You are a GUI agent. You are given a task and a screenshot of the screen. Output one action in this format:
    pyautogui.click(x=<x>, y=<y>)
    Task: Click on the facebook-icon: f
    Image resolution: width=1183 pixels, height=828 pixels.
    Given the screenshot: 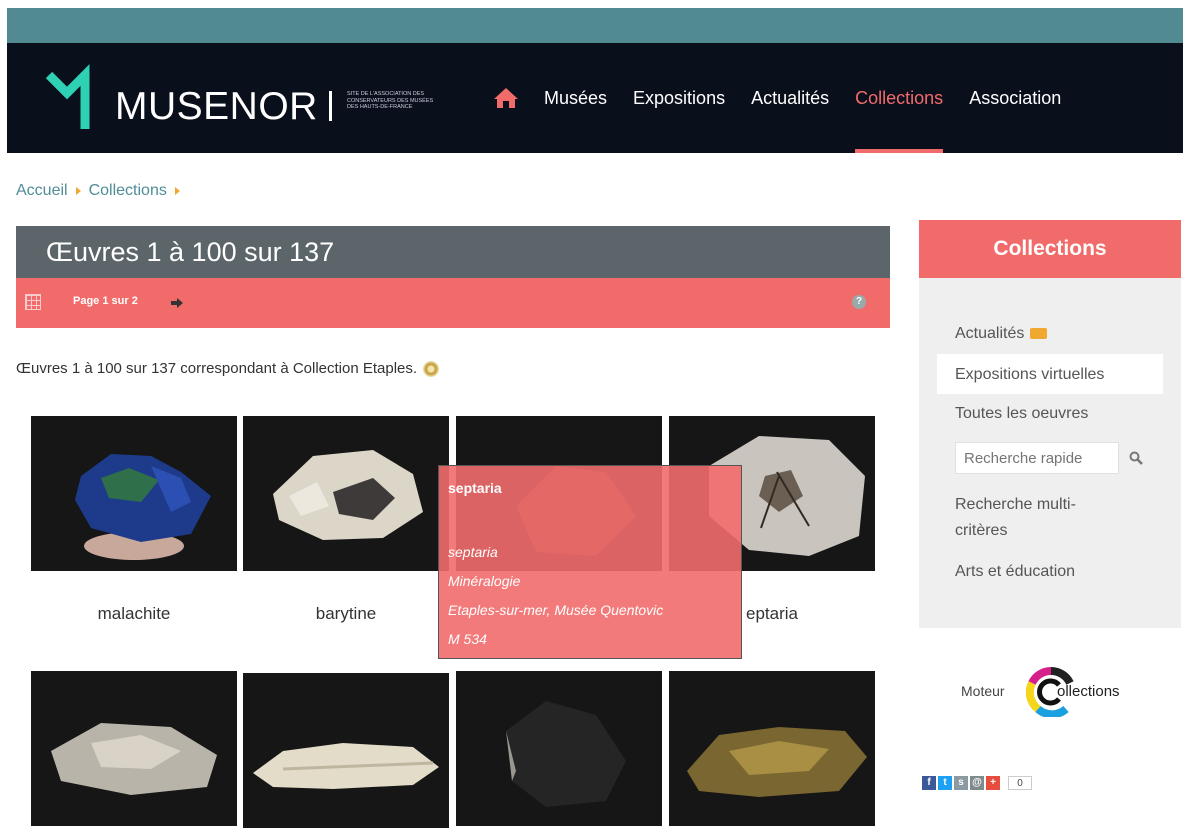 What is the action you would take?
    pyautogui.click(x=929, y=783)
    